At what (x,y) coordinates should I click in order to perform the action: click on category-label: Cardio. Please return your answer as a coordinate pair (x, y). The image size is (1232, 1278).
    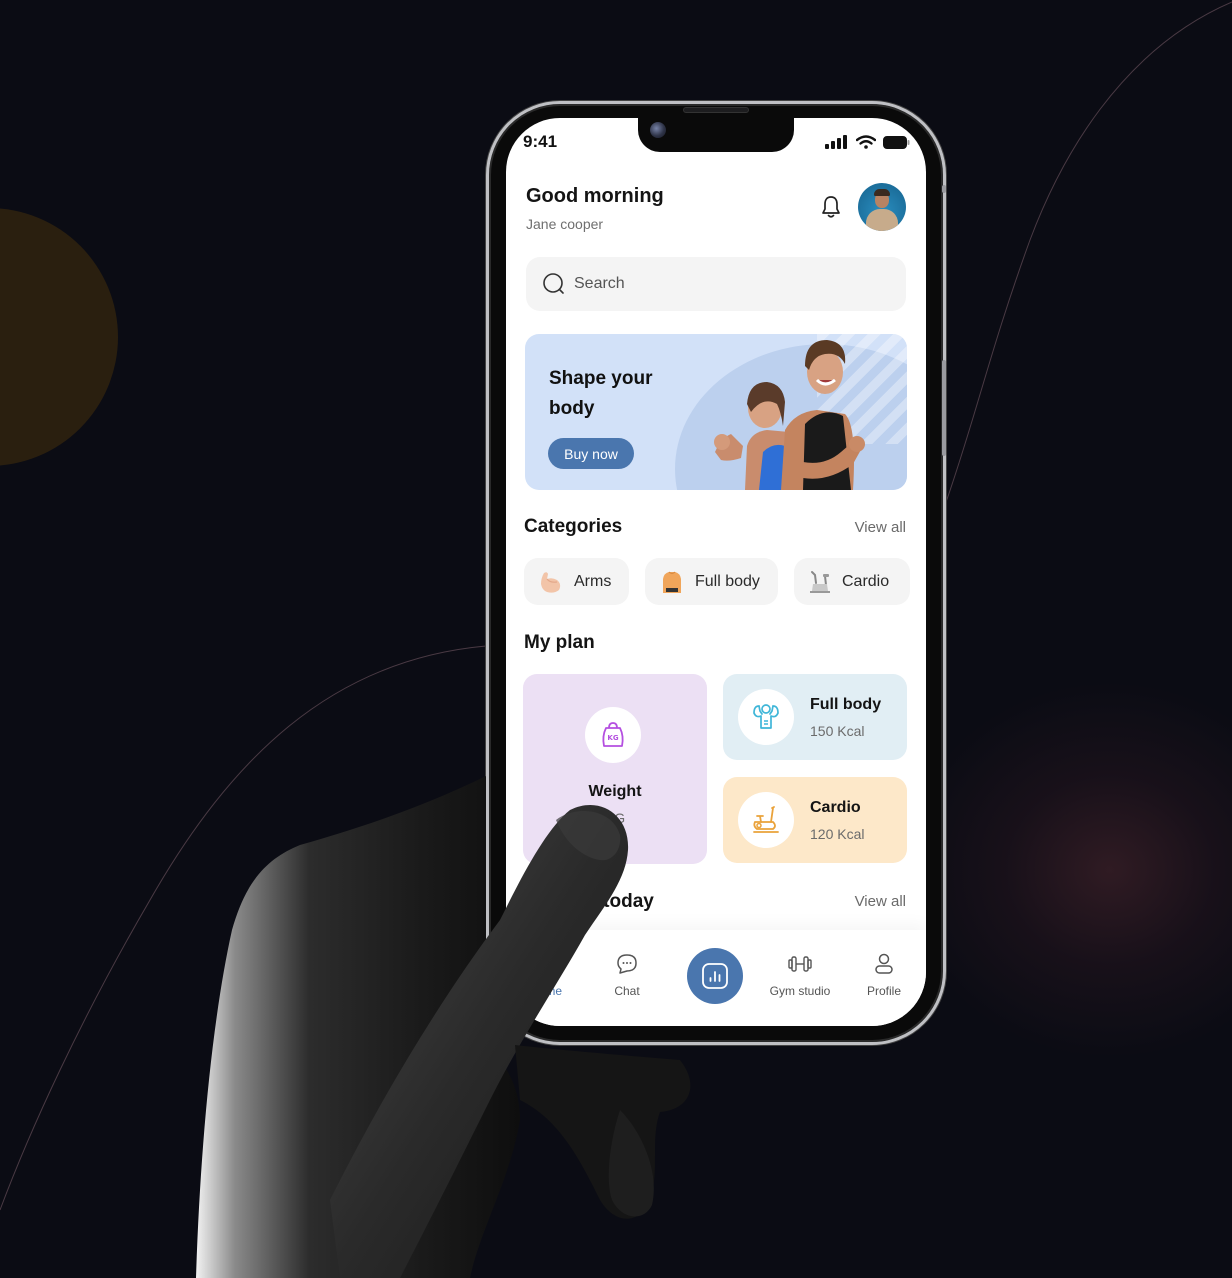
    Looking at the image, I should click on (866, 581).